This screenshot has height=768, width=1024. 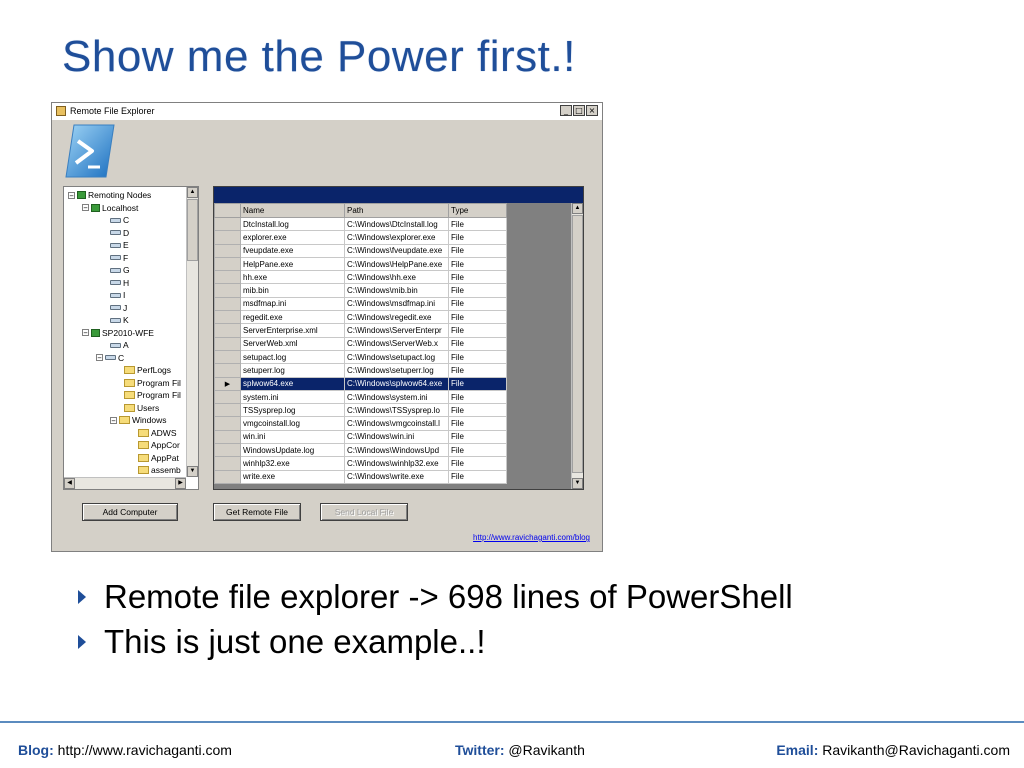 I want to click on cell-path: C:\Windows\DtcInstall.log, so click(x=396, y=224).